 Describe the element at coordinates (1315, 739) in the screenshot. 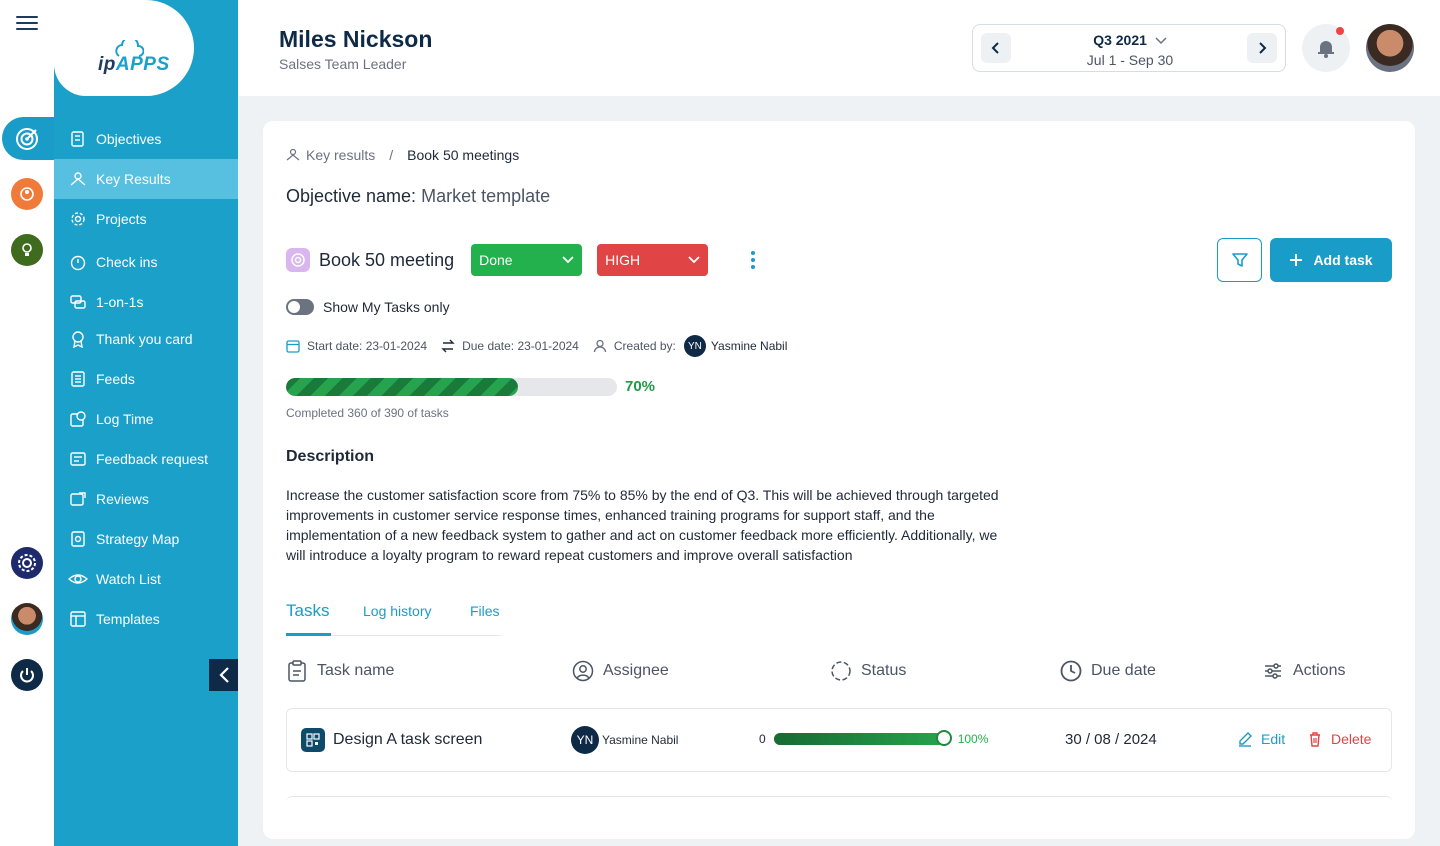

I see `trash-icon` at that location.